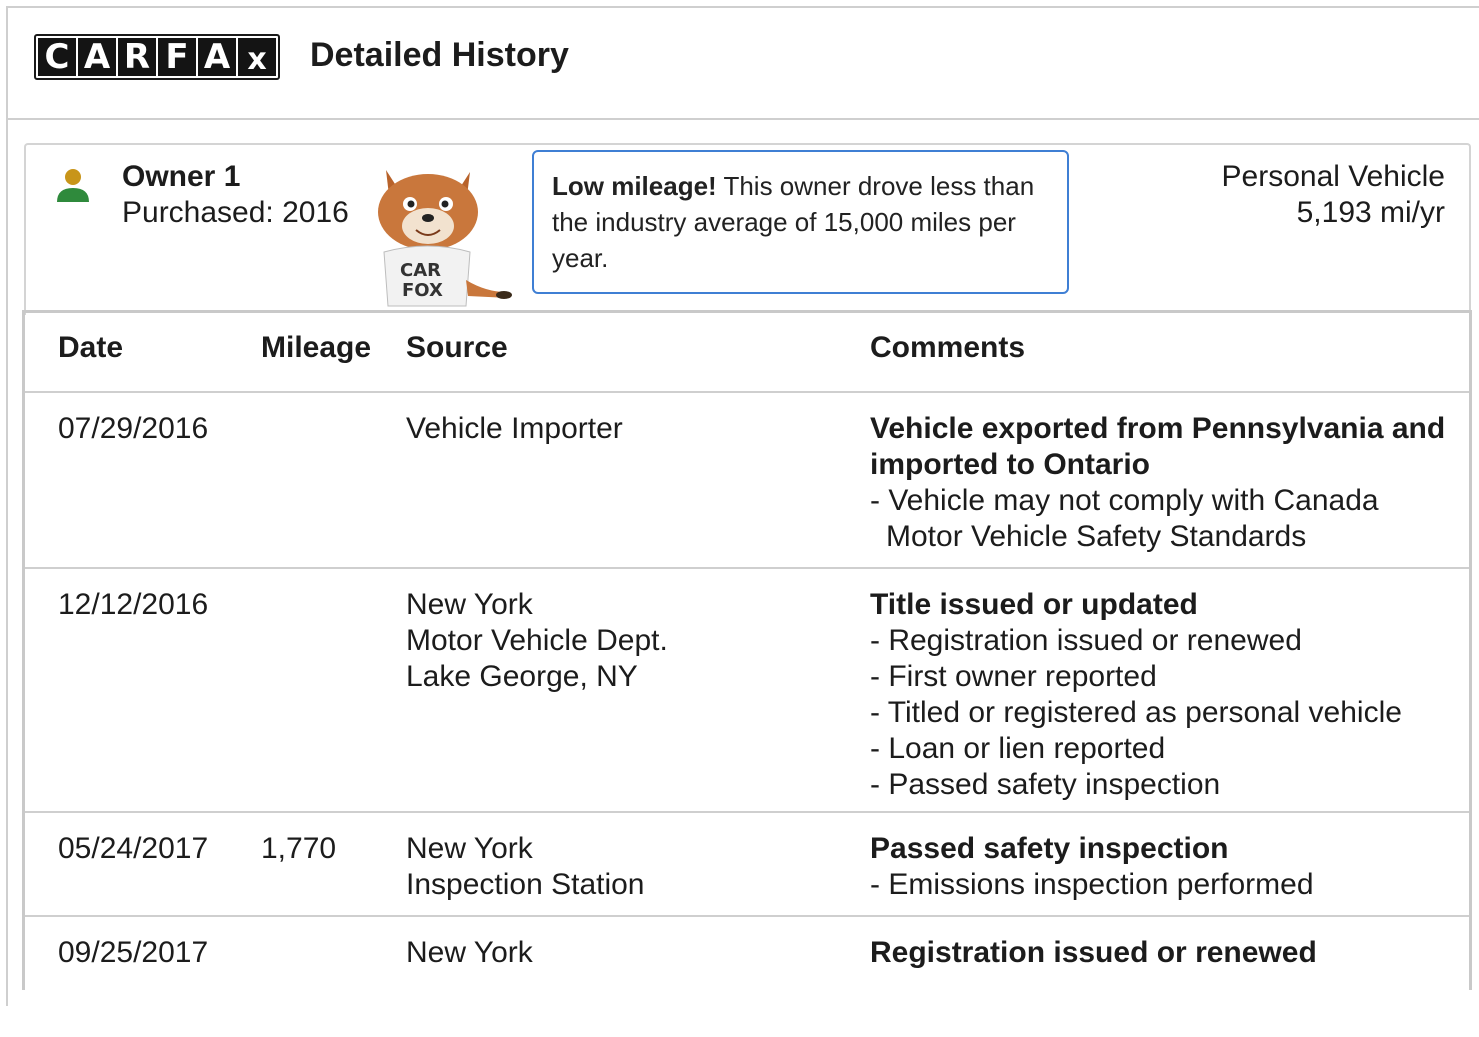  Describe the element at coordinates (1045, 784) in the screenshot. I see `comment-item: - Passed safety inspection` at that location.